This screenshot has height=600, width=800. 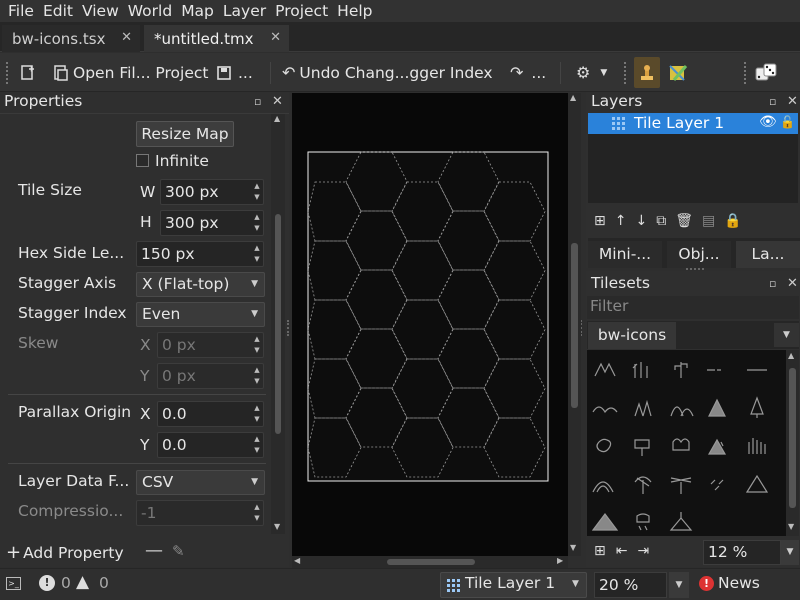 I want to click on random-mode-button, so click(x=766, y=72).